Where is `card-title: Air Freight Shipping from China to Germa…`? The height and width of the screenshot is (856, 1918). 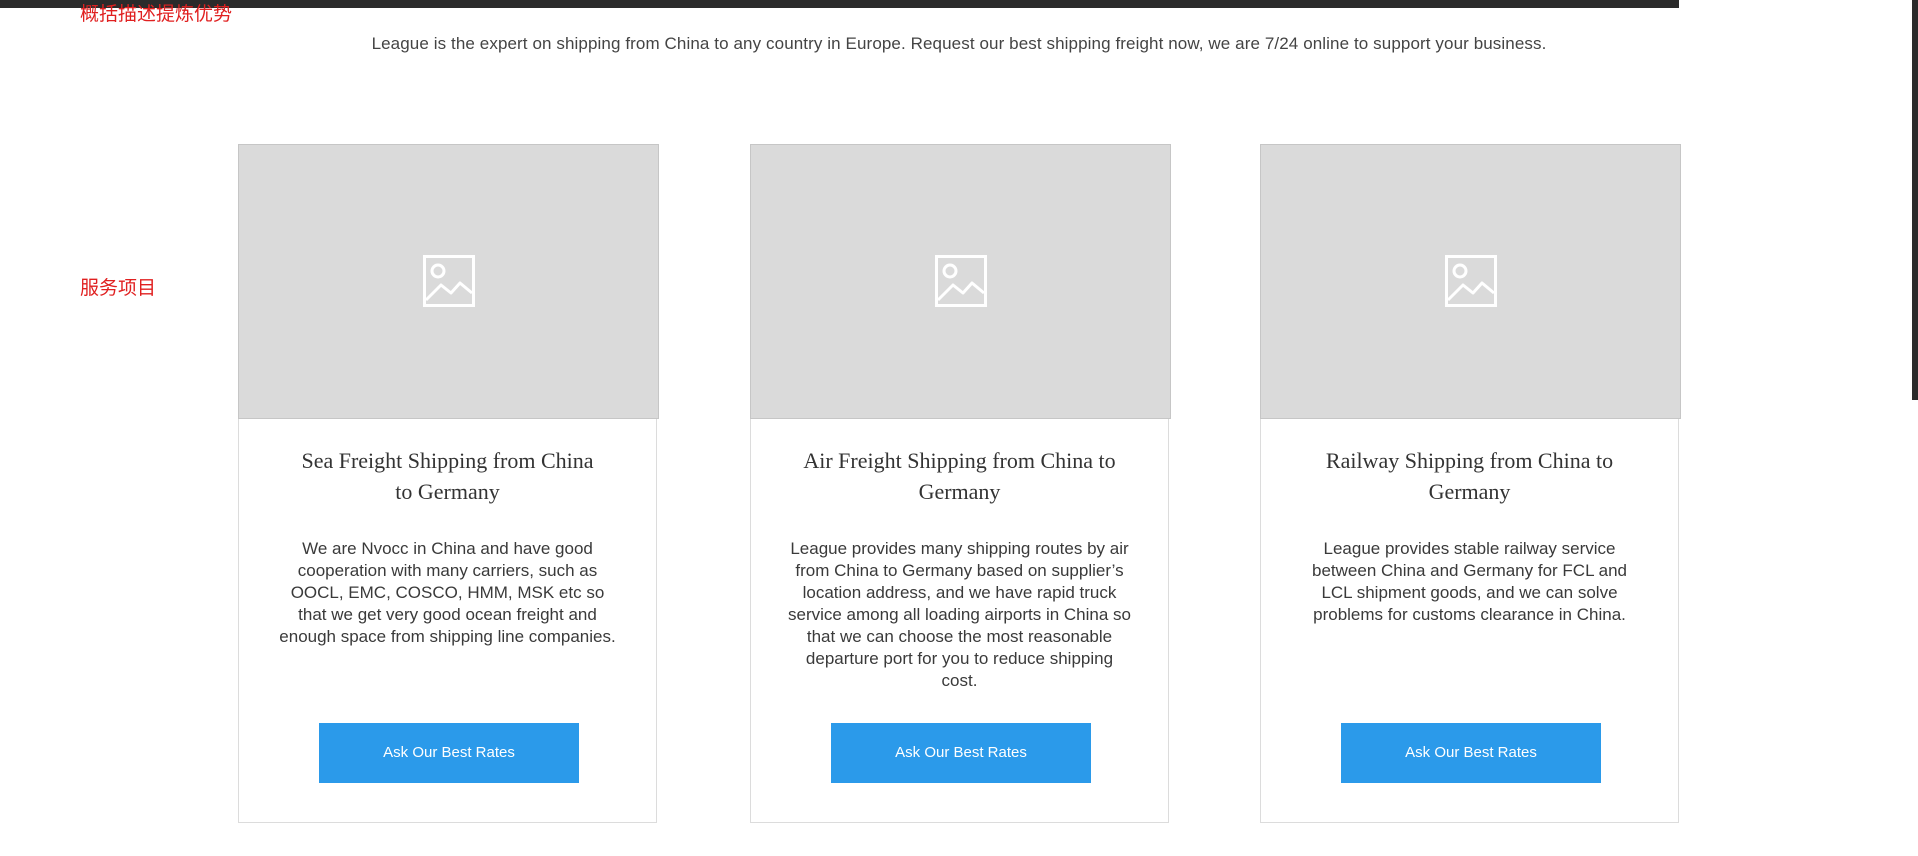 card-title: Air Freight Shipping from China to Germa… is located at coordinates (959, 476).